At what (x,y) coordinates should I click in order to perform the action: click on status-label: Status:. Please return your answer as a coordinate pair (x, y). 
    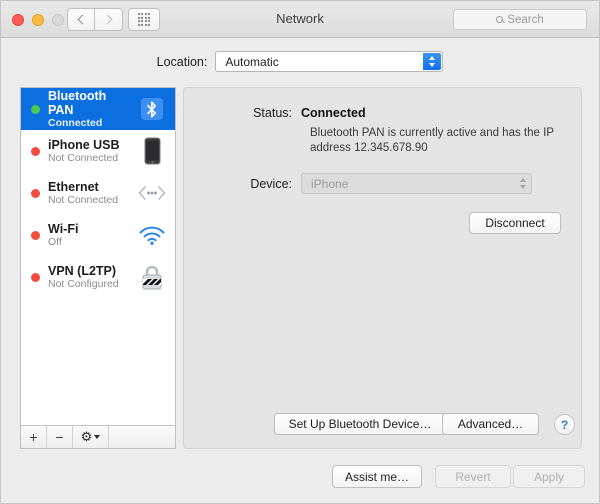
    Looking at the image, I should click on (272, 113).